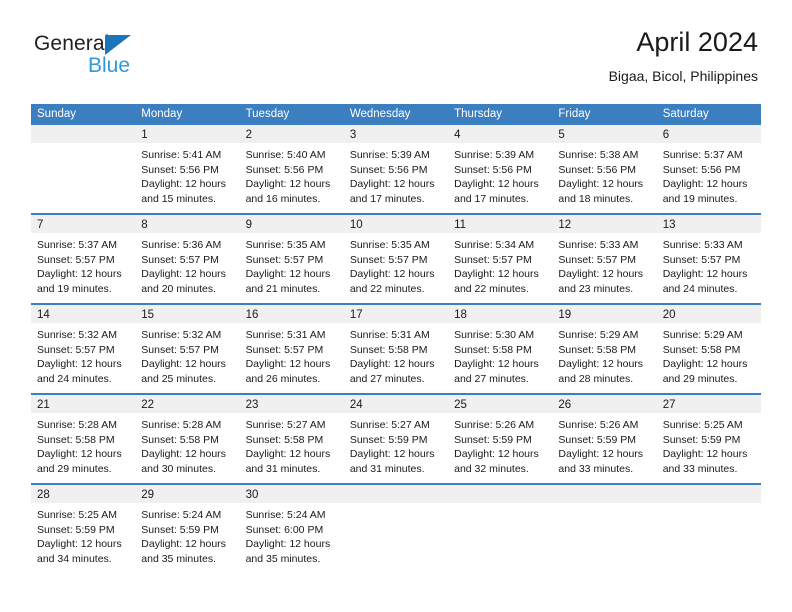  What do you see at coordinates (500, 134) in the screenshot?
I see `day-number-band: 4` at bounding box center [500, 134].